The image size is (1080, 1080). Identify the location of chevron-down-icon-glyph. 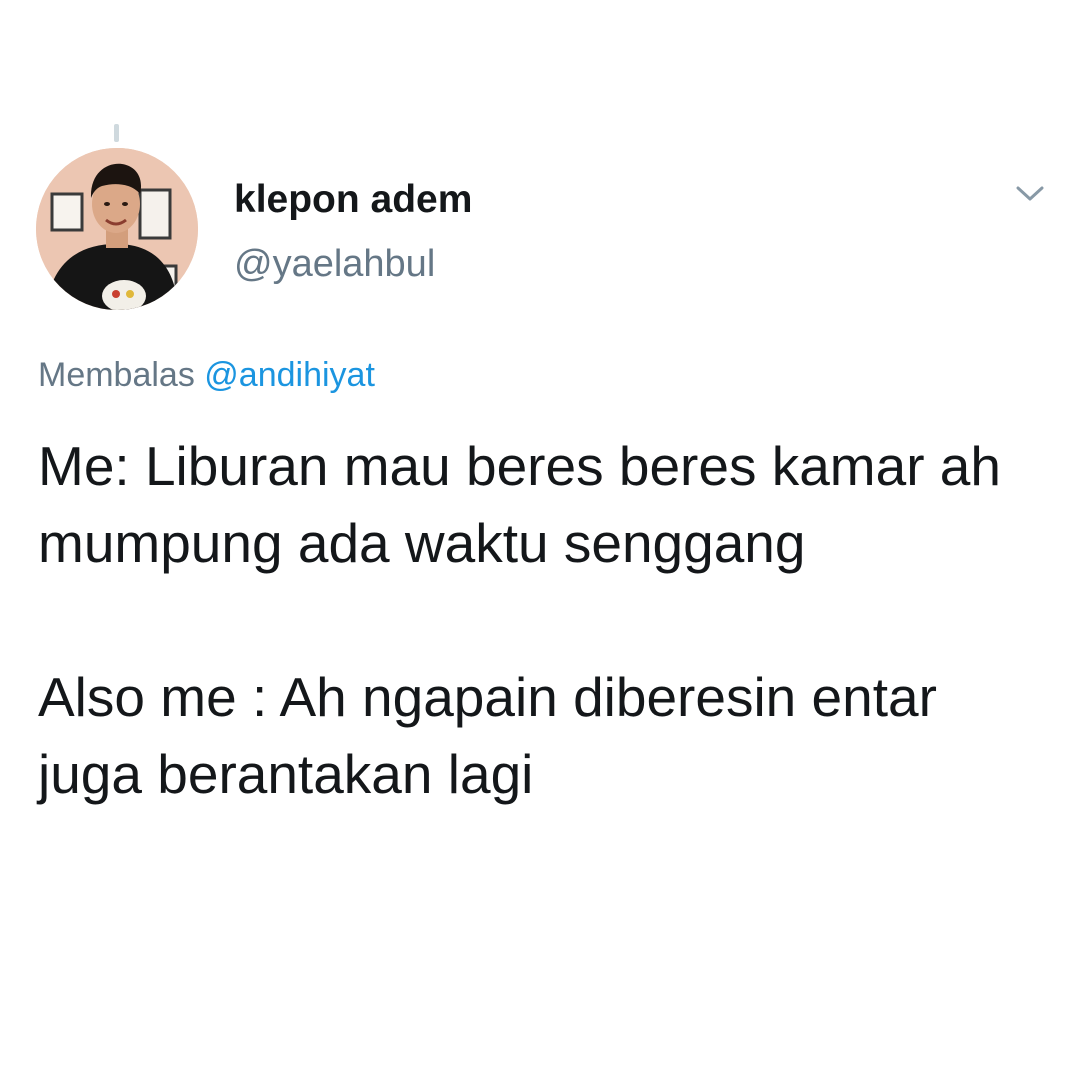
(1030, 193).